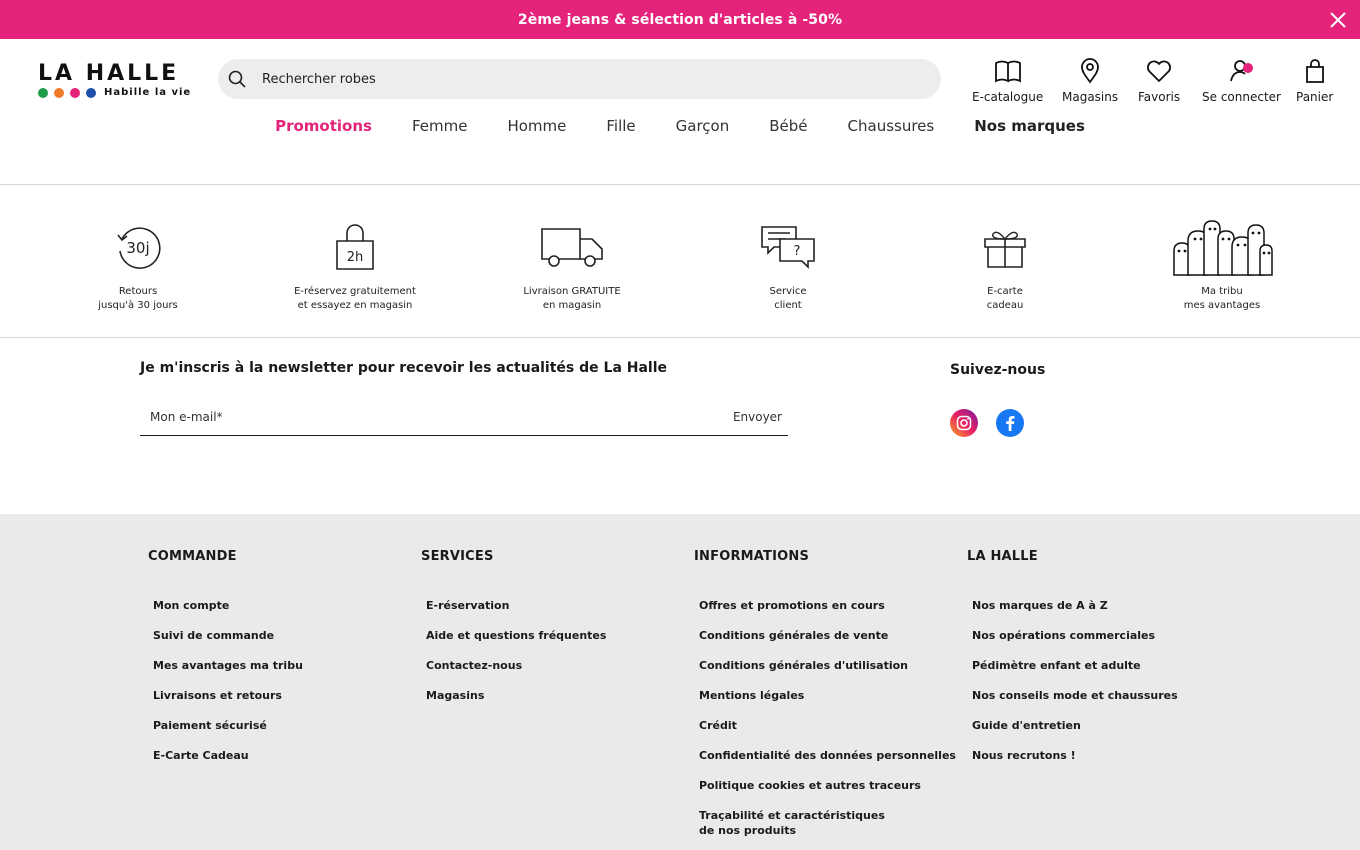 The height and width of the screenshot is (850, 1360). Describe the element at coordinates (1002, 556) in the screenshot. I see `footer-column-title: LA HALLE` at that location.